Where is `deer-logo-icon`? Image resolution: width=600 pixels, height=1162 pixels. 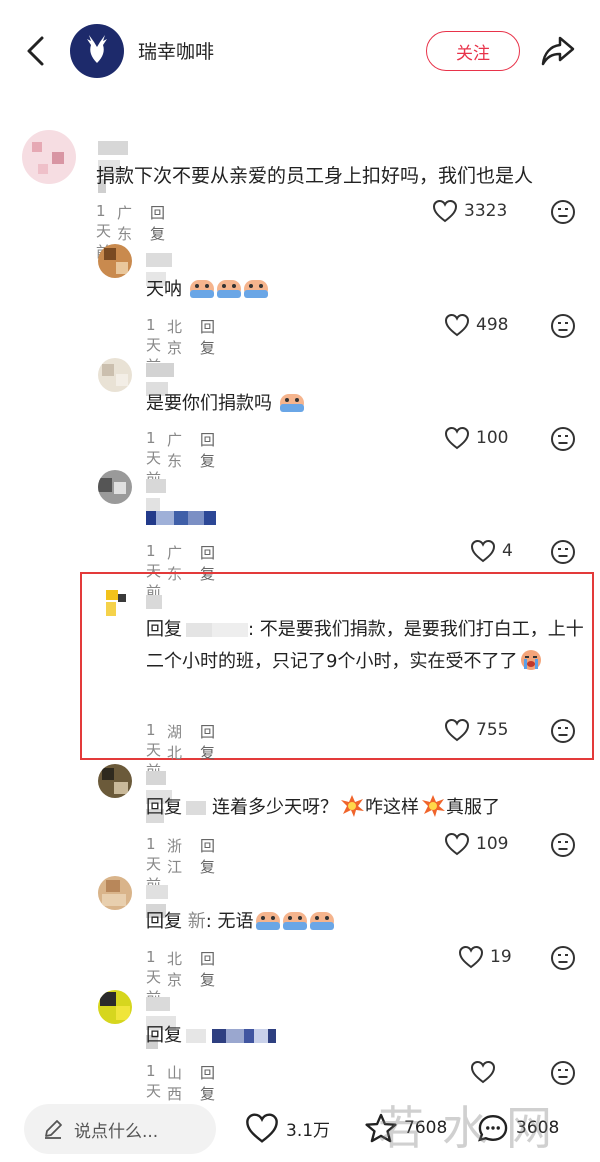 deer-logo-icon is located at coordinates (97, 49).